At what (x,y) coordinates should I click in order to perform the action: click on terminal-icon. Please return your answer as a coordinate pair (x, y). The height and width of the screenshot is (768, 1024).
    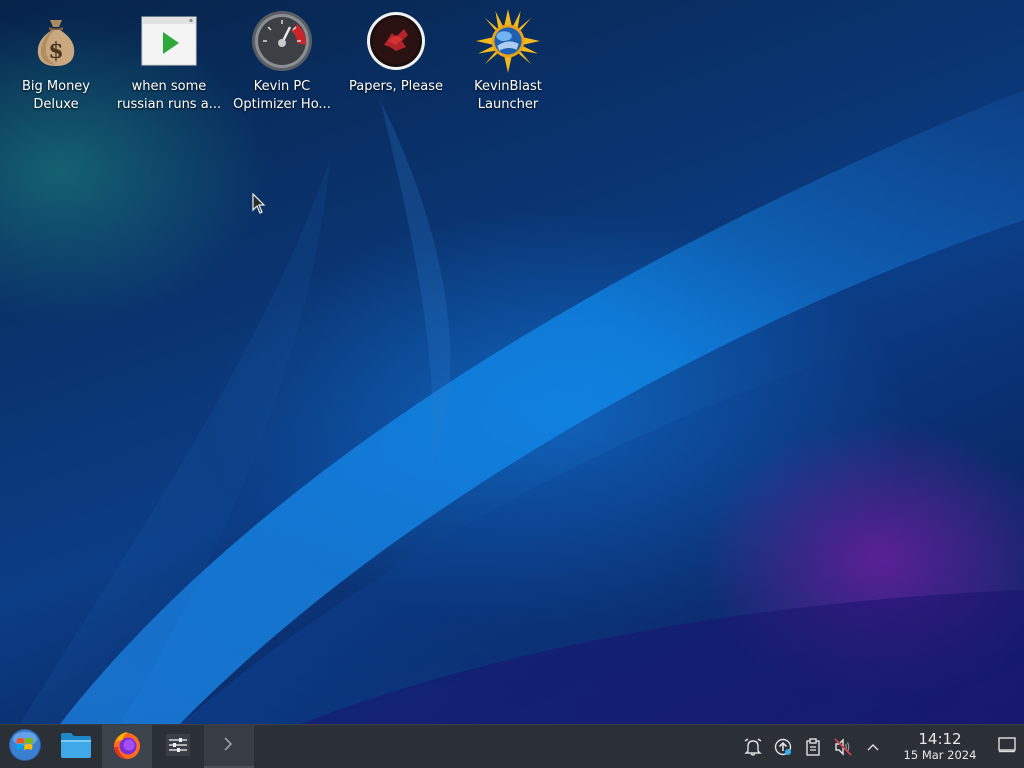
    Looking at the image, I should click on (229, 746).